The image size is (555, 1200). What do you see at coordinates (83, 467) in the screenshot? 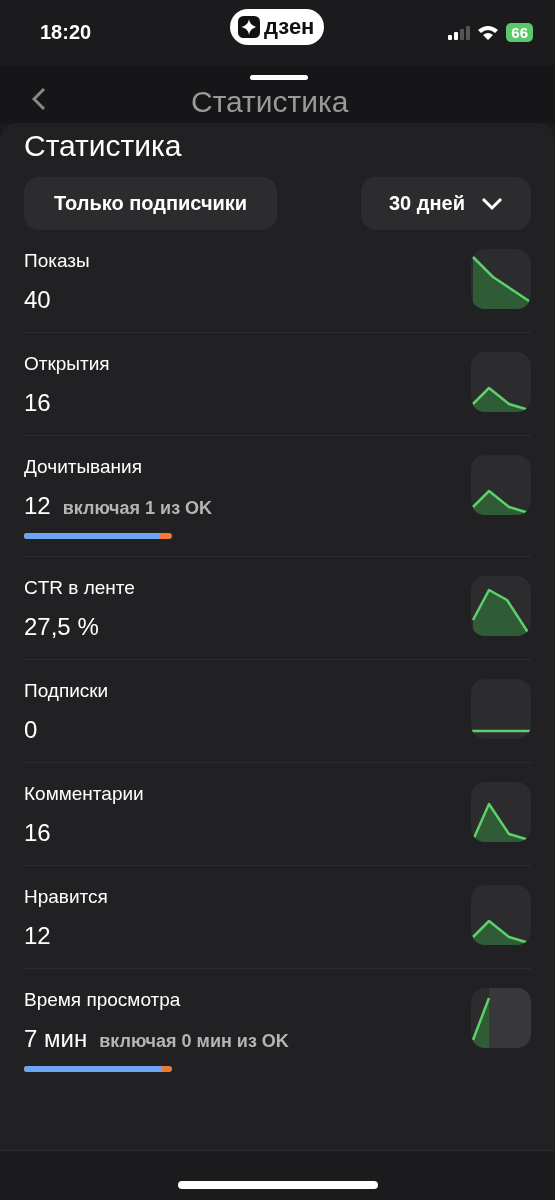
I see `metric-label: Дочитывания` at bounding box center [83, 467].